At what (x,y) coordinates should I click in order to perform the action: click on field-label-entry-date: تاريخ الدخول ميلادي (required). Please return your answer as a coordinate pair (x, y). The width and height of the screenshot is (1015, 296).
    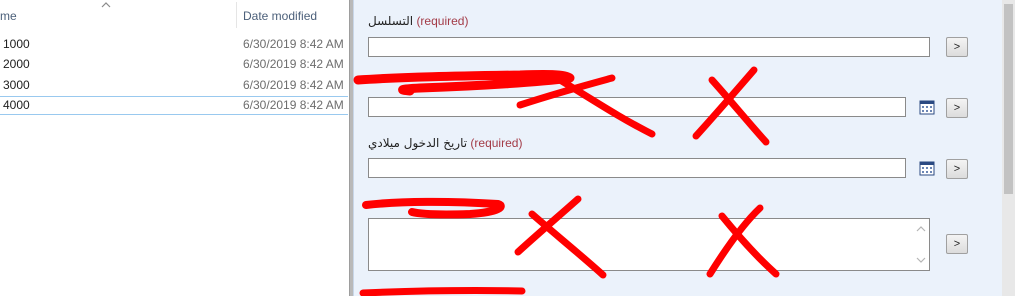
    Looking at the image, I should click on (445, 143).